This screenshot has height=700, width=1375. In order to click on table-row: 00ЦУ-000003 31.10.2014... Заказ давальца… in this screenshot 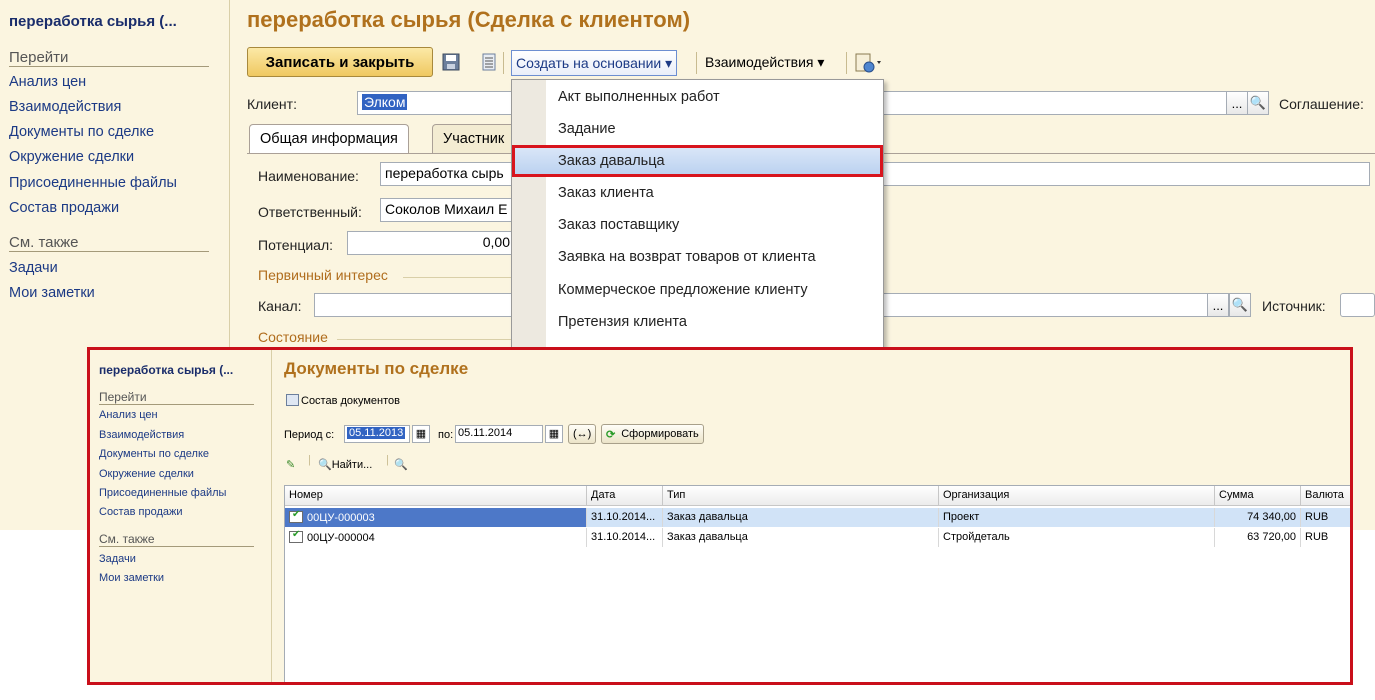, I will do `click(817, 517)`.